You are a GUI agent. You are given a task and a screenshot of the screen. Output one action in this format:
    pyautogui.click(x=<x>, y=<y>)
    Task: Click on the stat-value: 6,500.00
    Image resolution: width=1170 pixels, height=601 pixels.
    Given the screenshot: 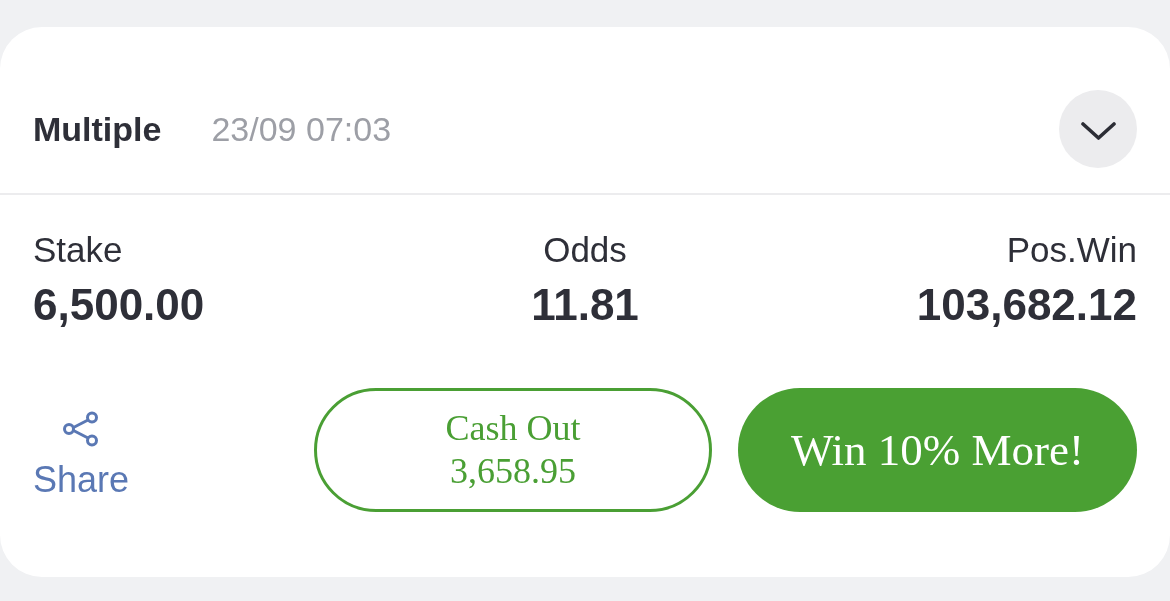 What is the action you would take?
    pyautogui.click(x=119, y=305)
    